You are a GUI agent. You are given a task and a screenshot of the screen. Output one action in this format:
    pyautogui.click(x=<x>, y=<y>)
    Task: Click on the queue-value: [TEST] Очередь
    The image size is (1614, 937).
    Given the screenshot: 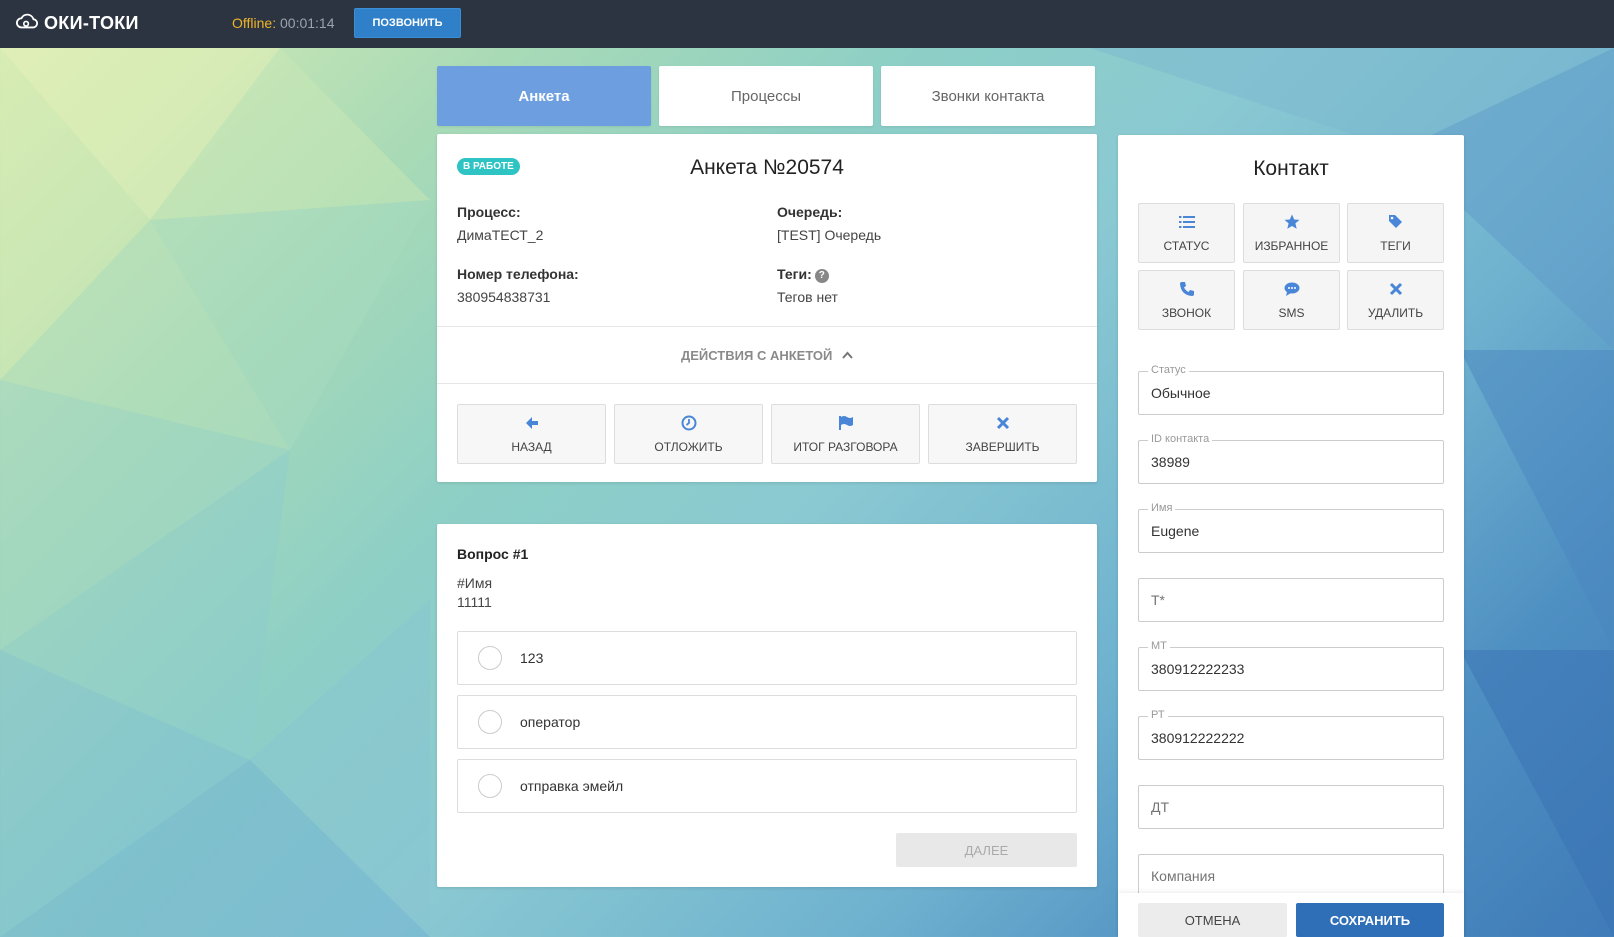 What is the action you would take?
    pyautogui.click(x=829, y=235)
    